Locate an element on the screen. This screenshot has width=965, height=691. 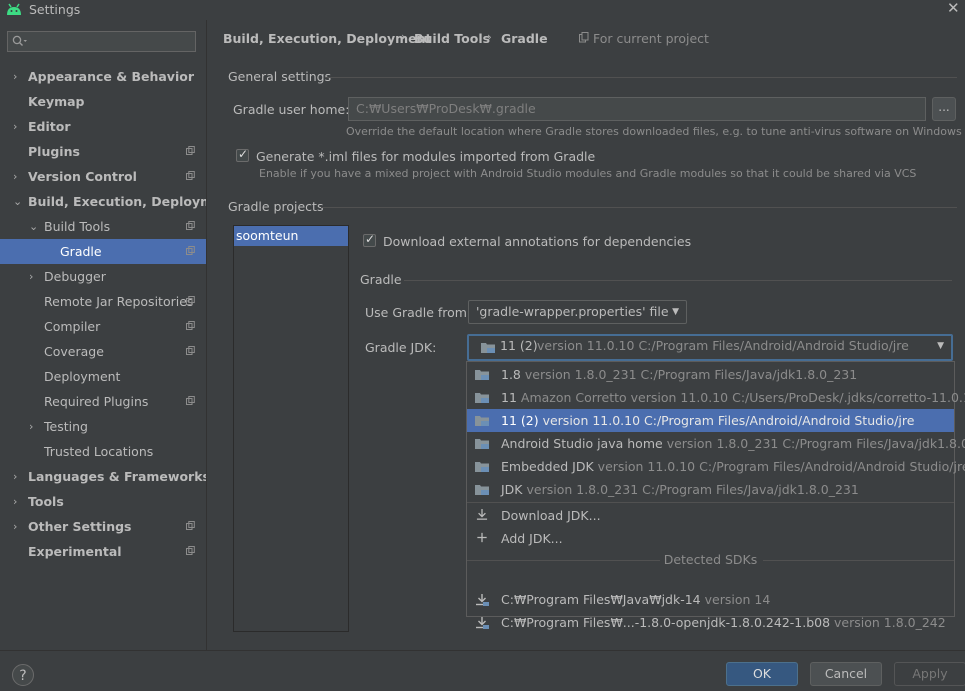
sidebar-item-languages-frameworks: › Languages & Frameworks is located at coordinates (105, 476).